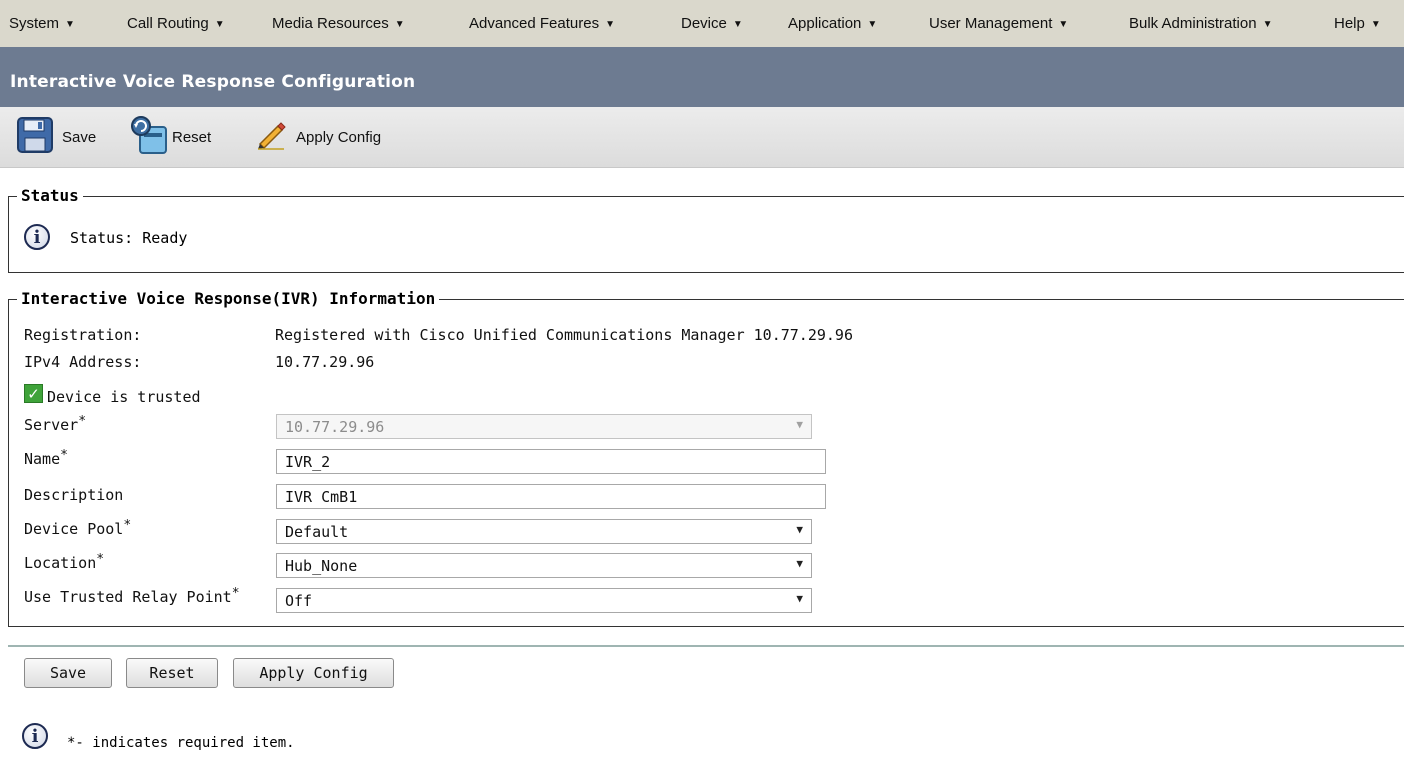 This screenshot has height=760, width=1404. I want to click on description-value: IVR CmB1, so click(321, 497).